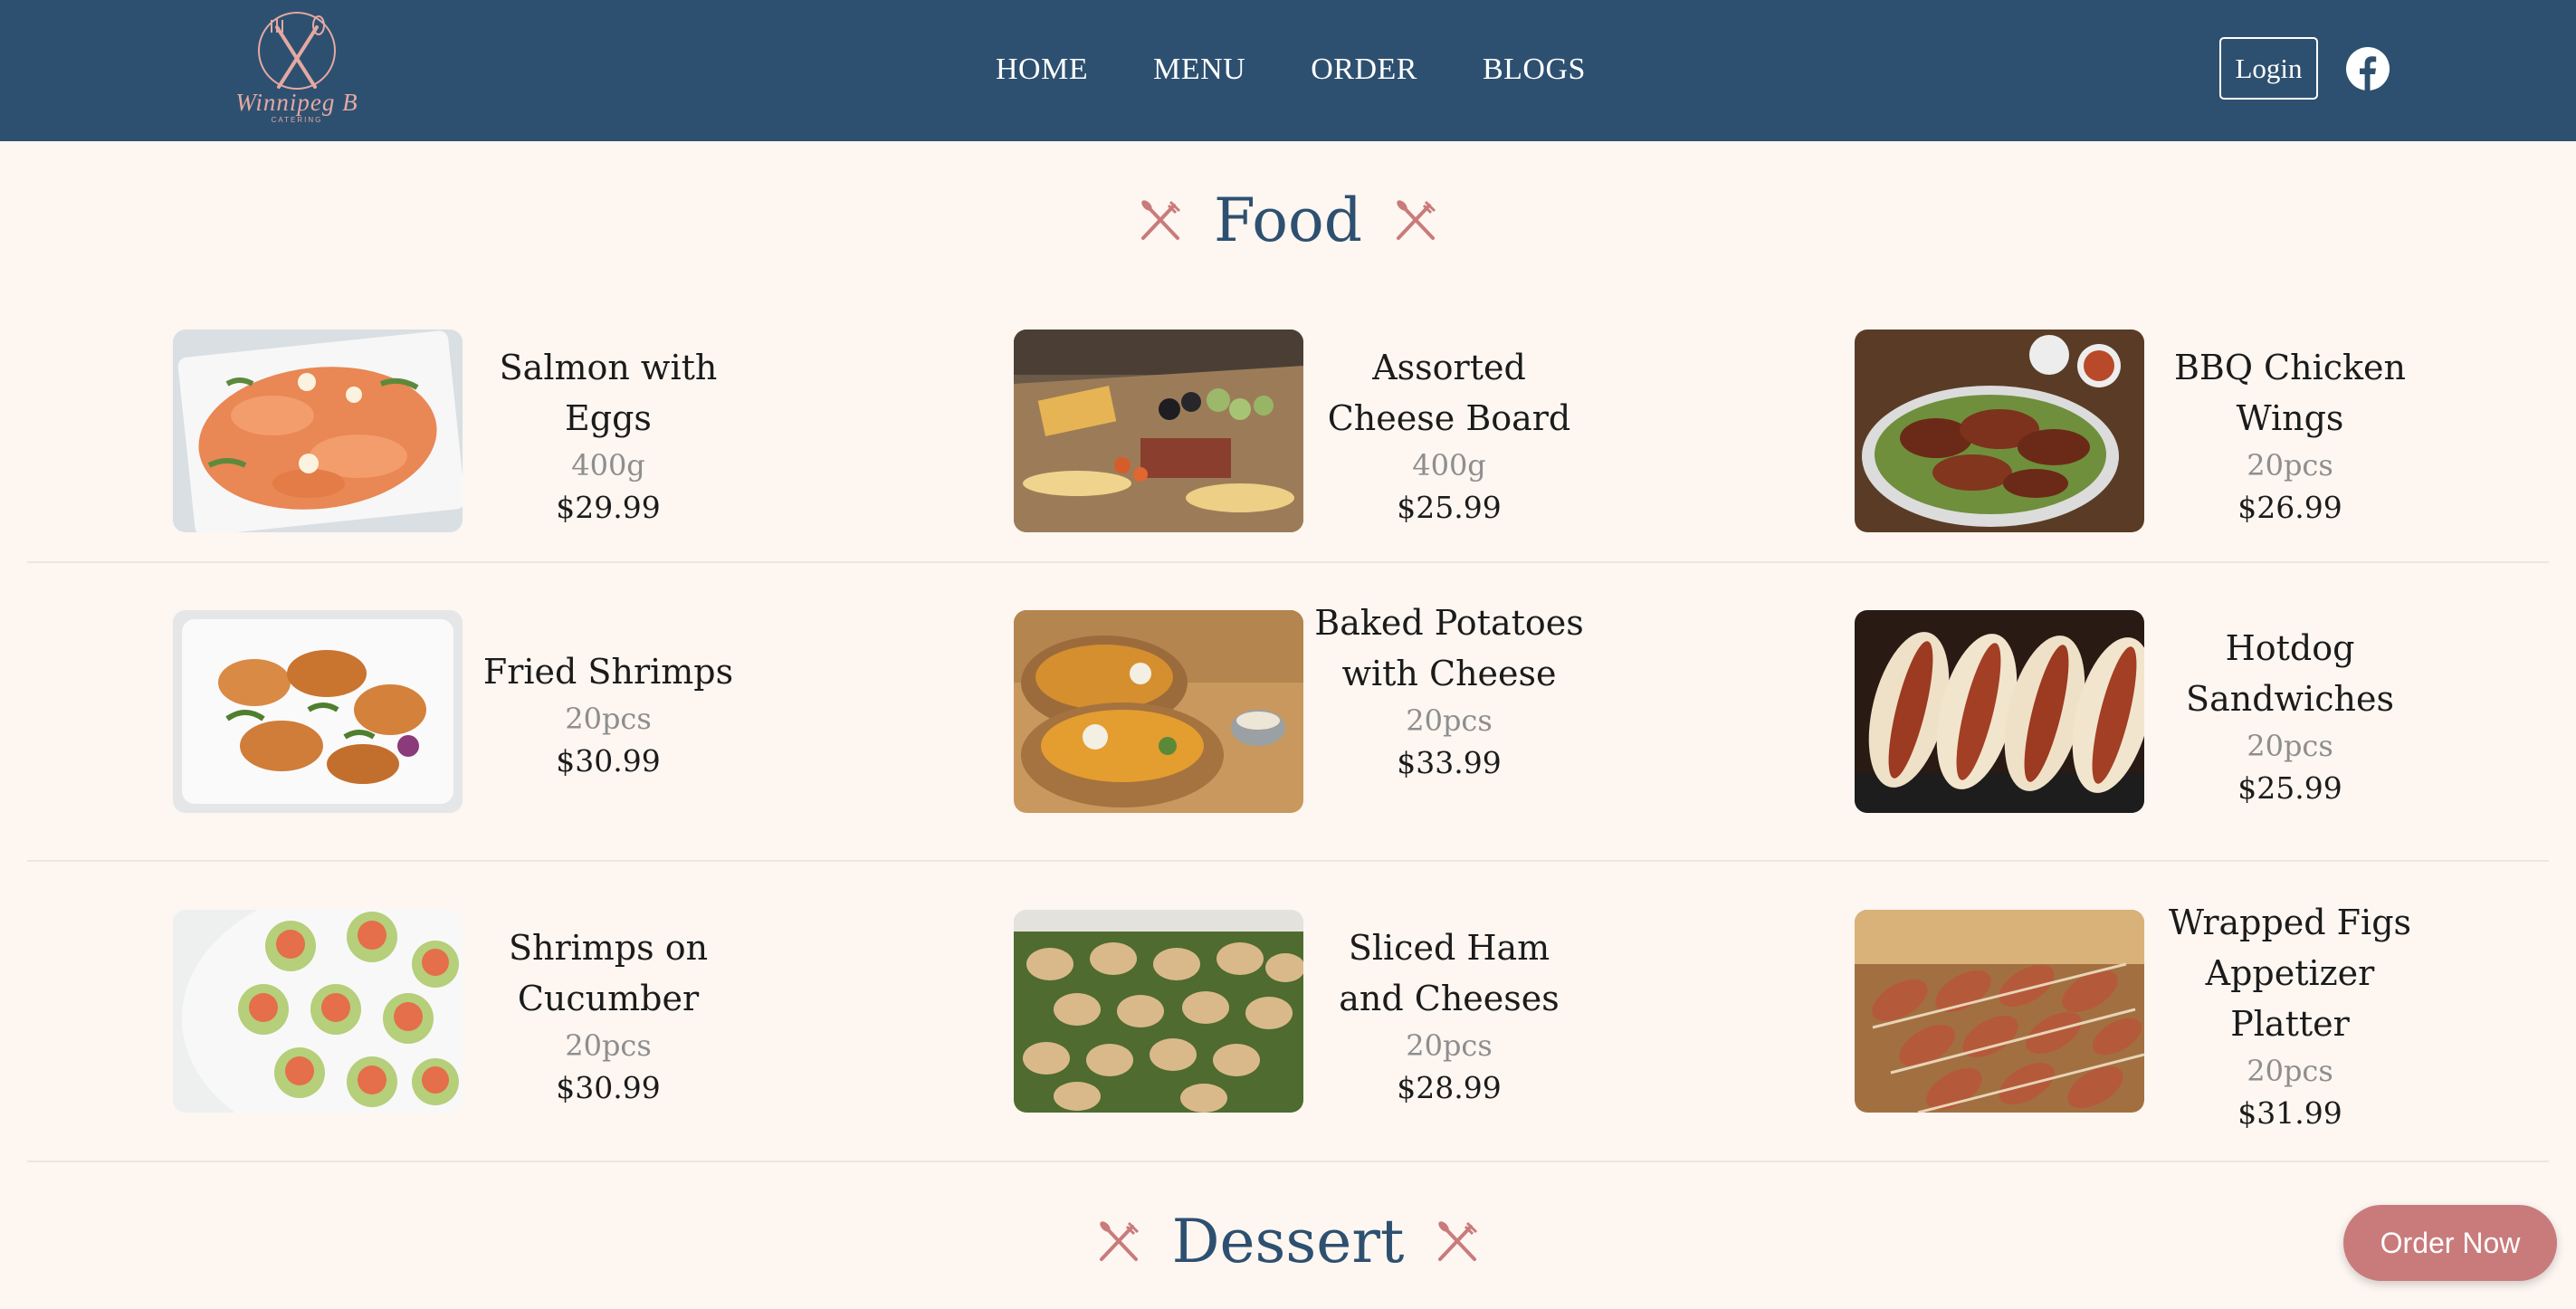 This screenshot has height=1309, width=2576. I want to click on cheese-board-photo, so click(1158, 431).